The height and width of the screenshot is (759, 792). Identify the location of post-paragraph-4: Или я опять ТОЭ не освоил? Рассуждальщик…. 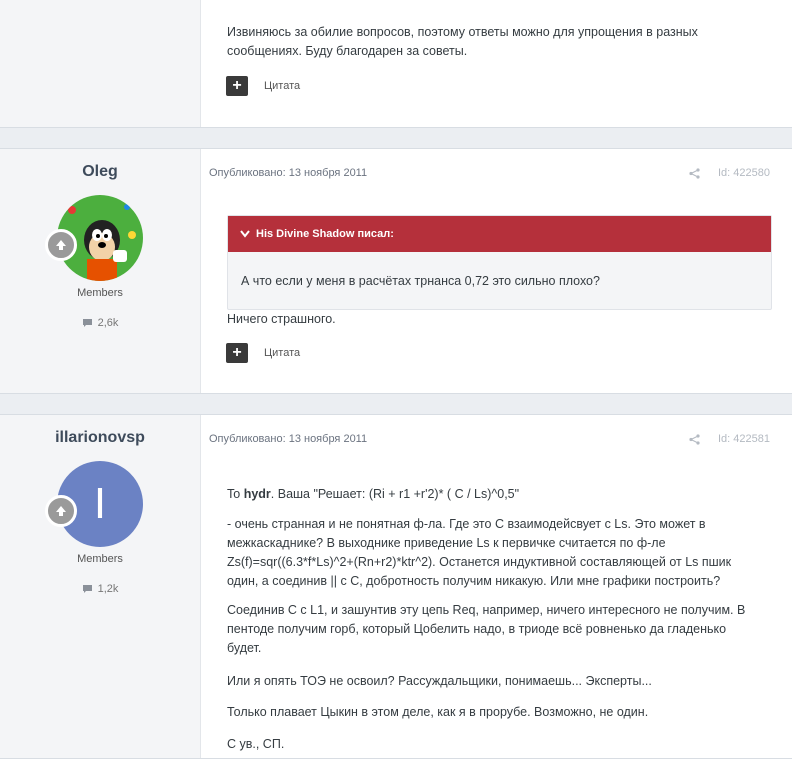
(439, 681).